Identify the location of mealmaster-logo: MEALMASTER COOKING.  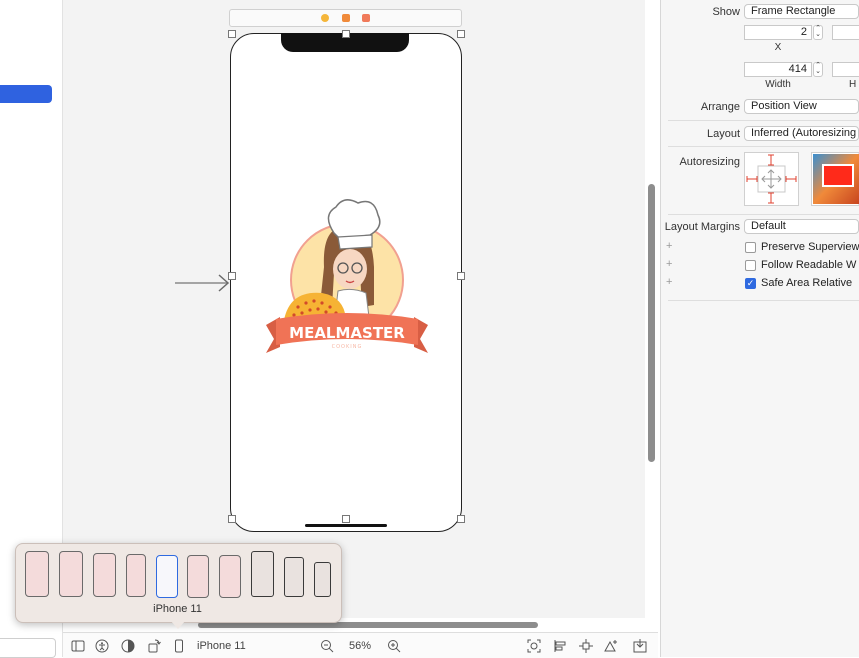
(347, 277).